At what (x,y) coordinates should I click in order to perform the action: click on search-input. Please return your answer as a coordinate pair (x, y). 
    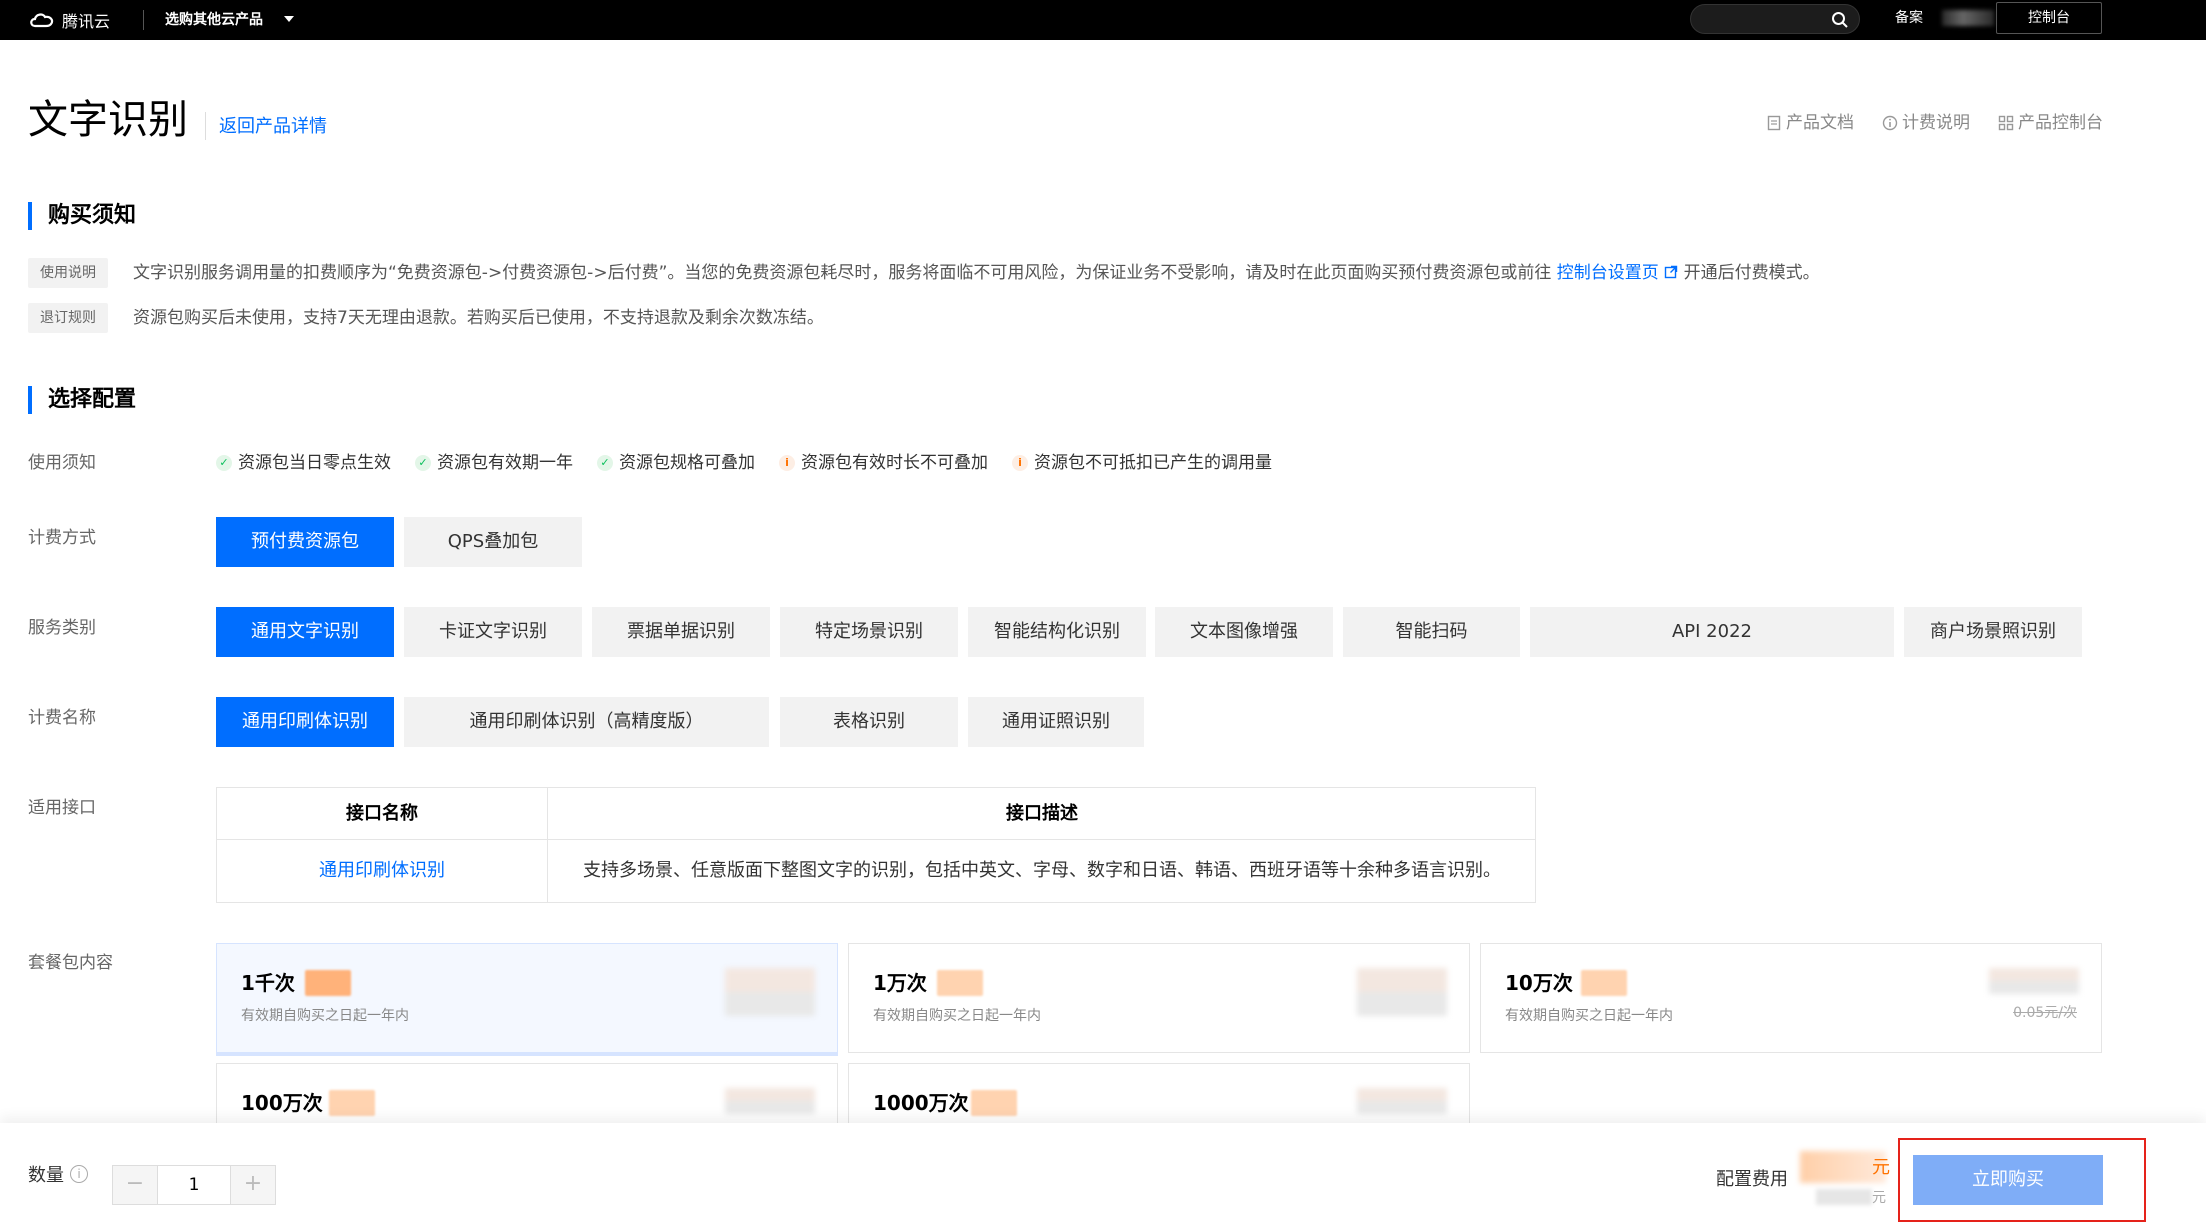
    Looking at the image, I should click on (1775, 19).